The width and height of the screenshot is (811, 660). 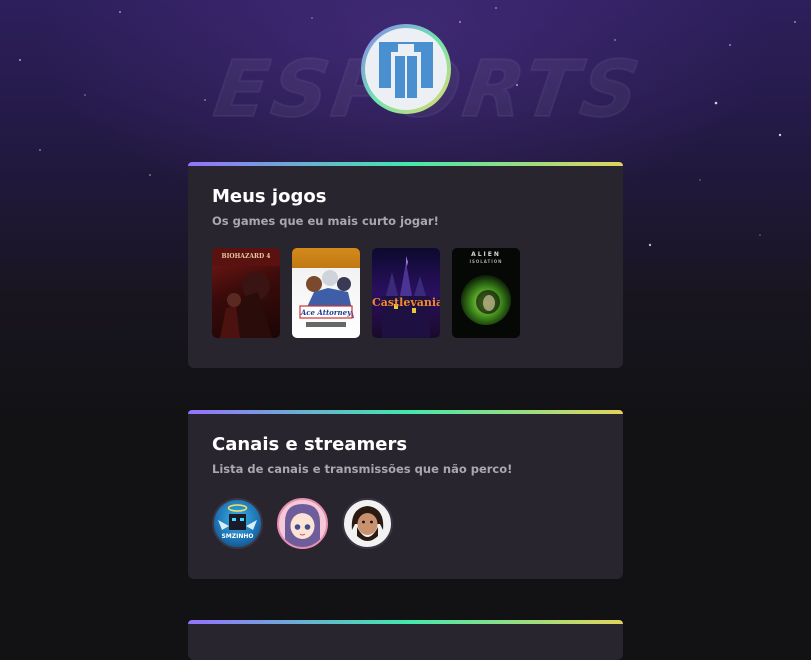 What do you see at coordinates (405, 640) in the screenshot?
I see `next-card` at bounding box center [405, 640].